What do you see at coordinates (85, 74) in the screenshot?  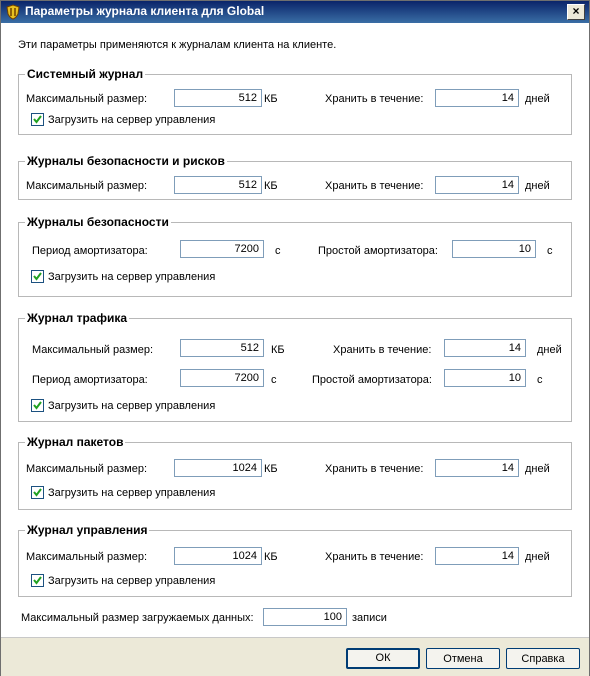 I see `group-title: Системный журнал` at bounding box center [85, 74].